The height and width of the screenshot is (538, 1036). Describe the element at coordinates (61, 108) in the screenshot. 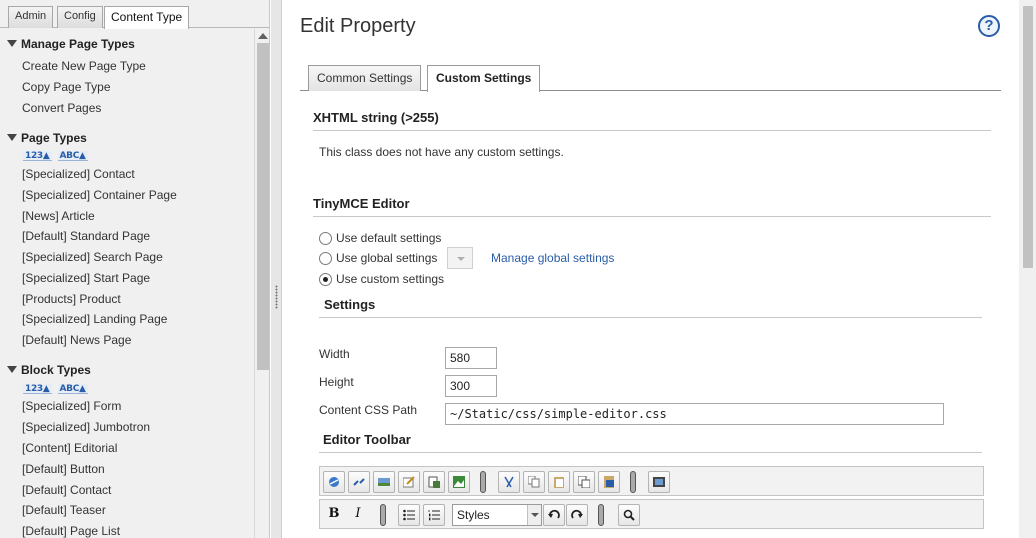

I see `nav-item-convert-pages: Convert Pages` at that location.